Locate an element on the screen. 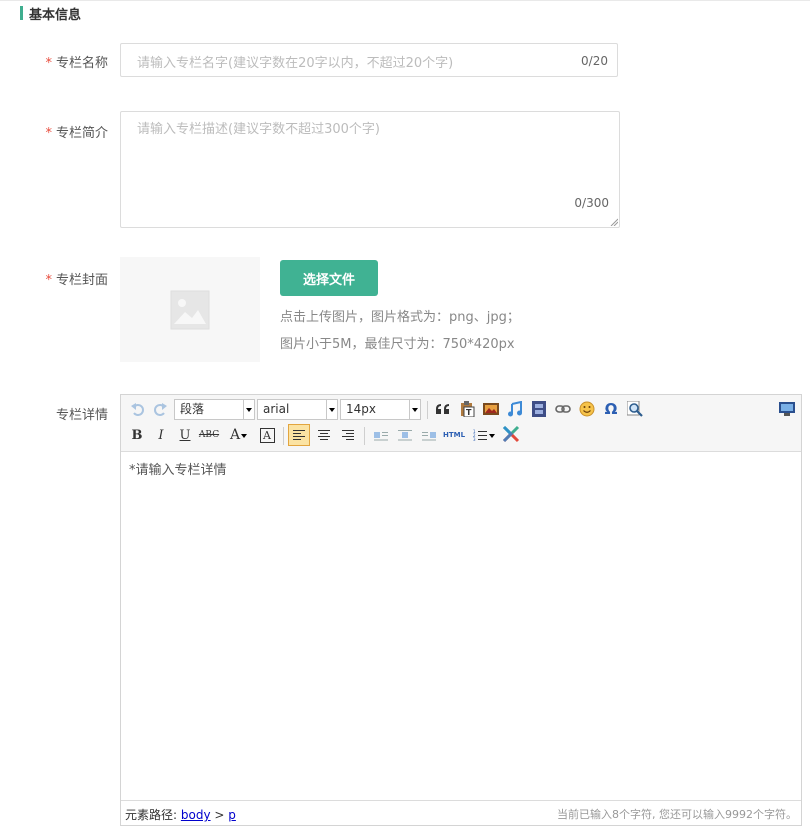  bg-color-letter: A is located at coordinates (267, 435).